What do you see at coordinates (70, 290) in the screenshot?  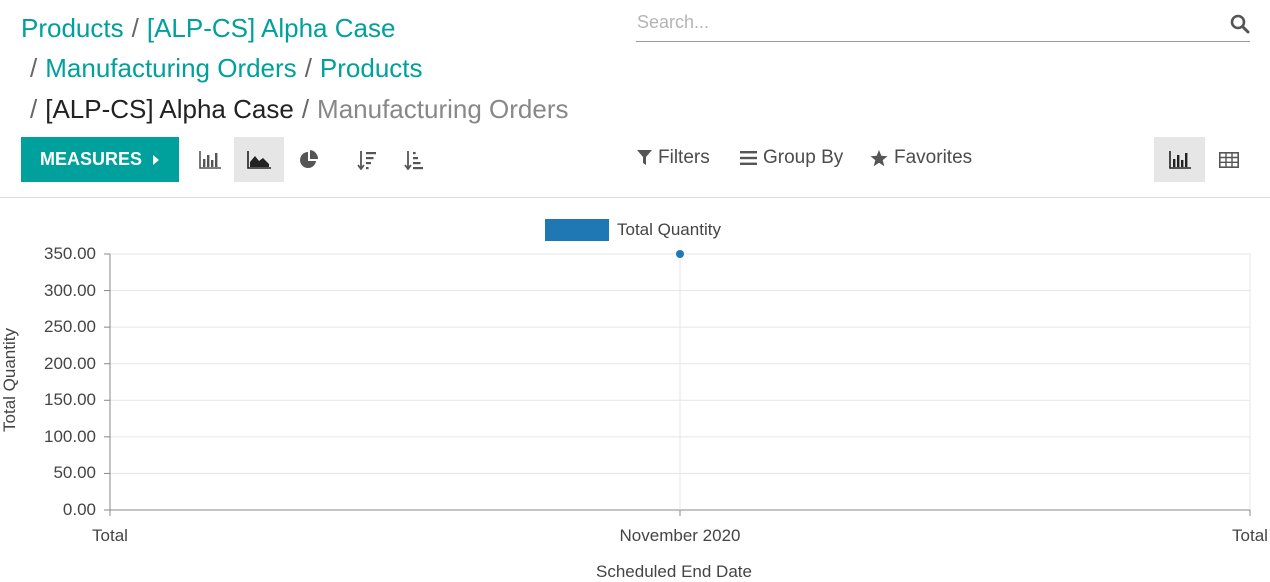 I see `y-tick-label: 300.00` at bounding box center [70, 290].